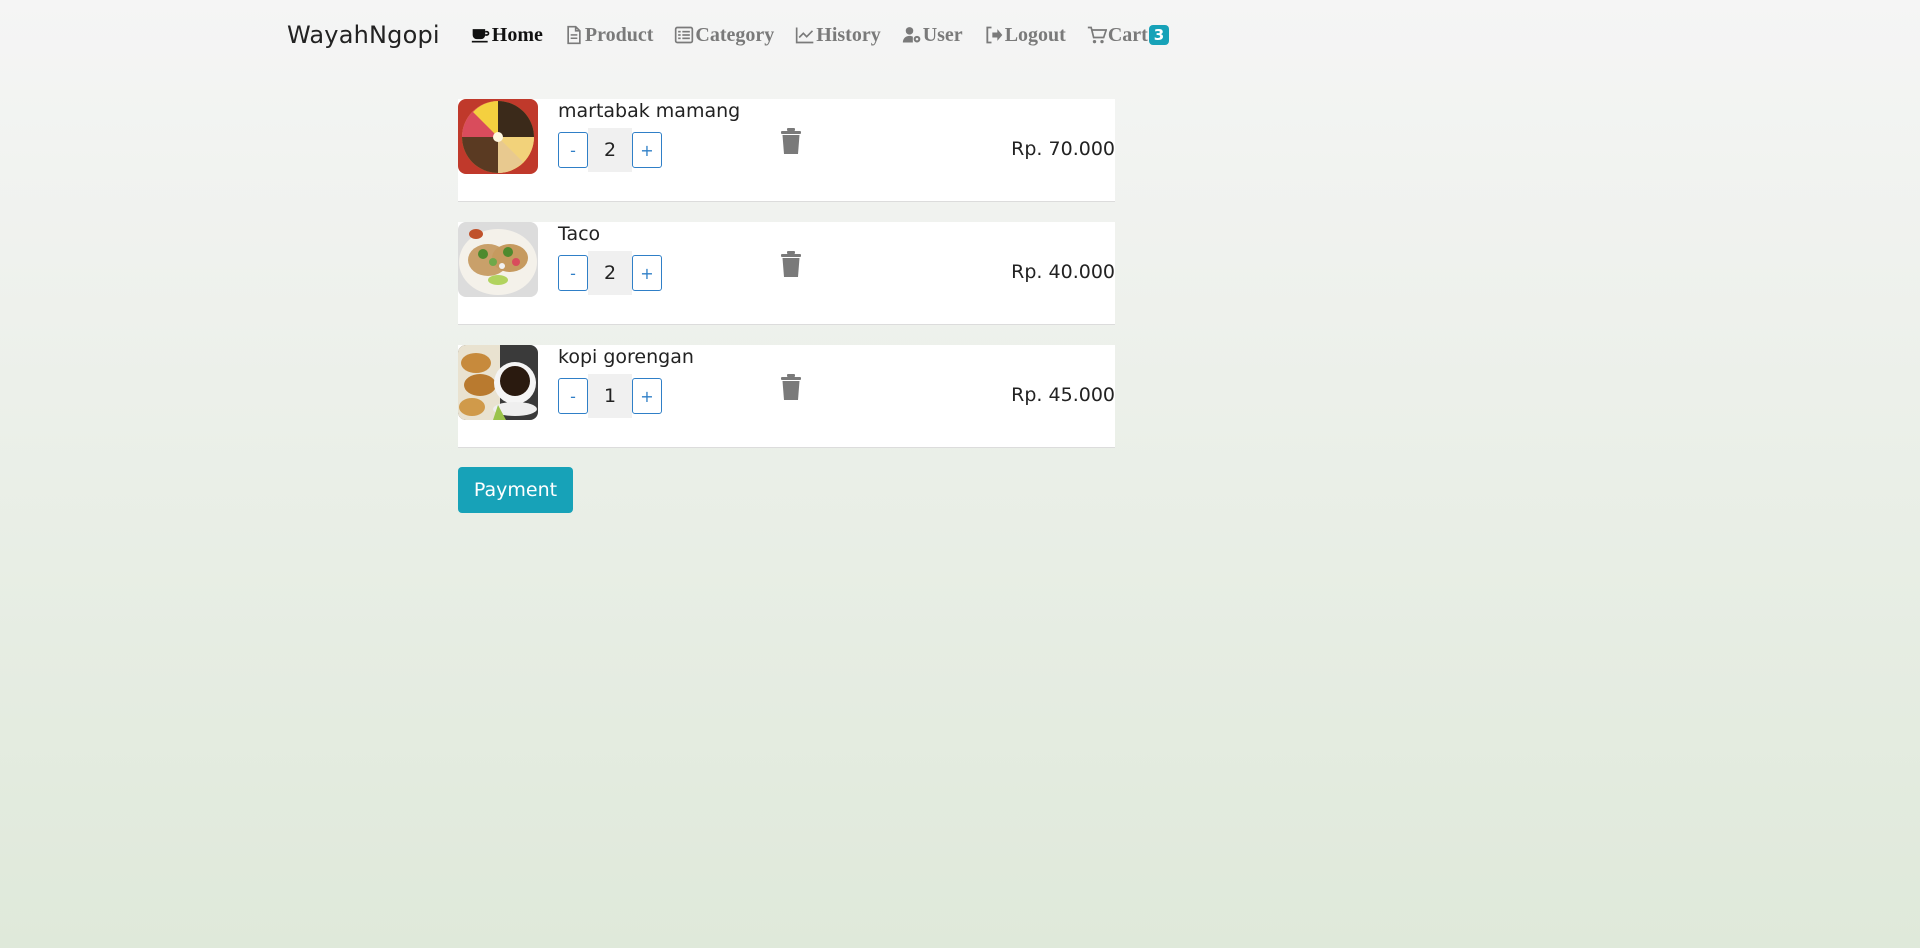  Describe the element at coordinates (1063, 149) in the screenshot. I see `item-price: Rp. 70.000` at that location.